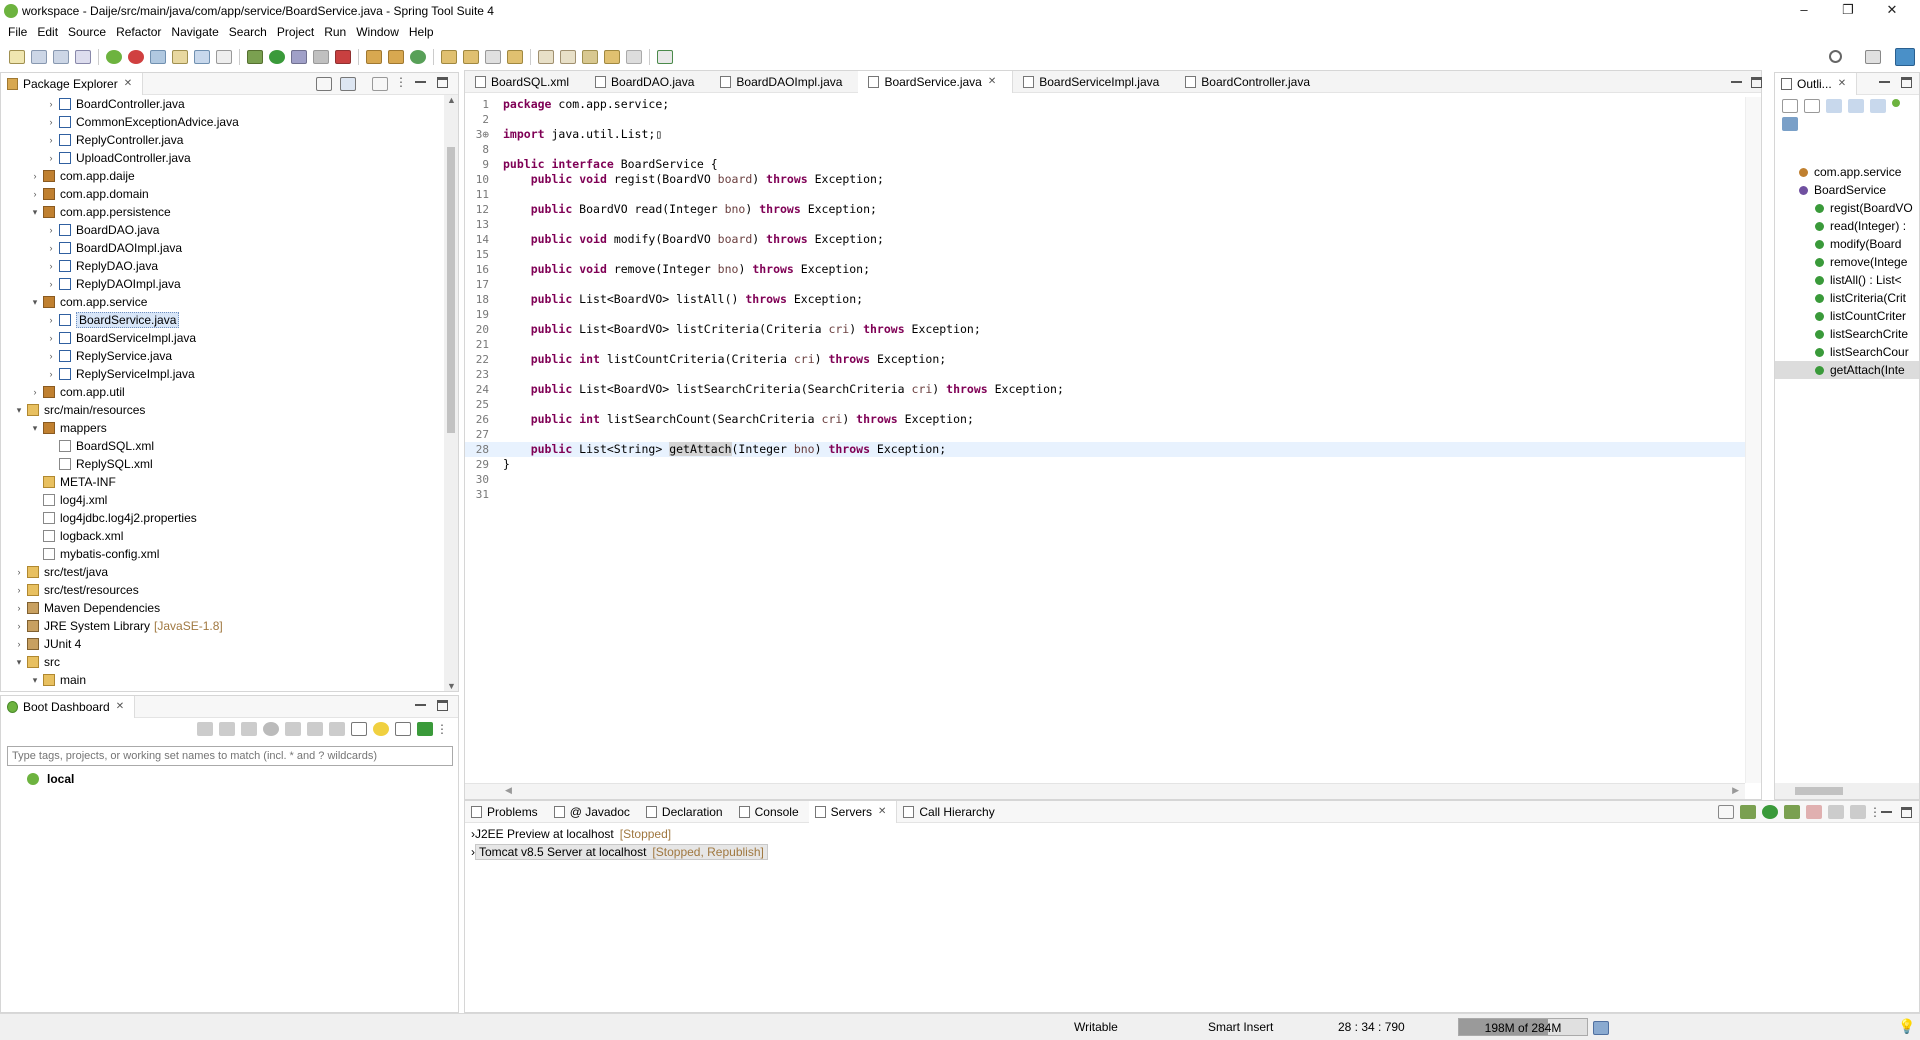 Image resolution: width=1920 pixels, height=1040 pixels. What do you see at coordinates (1113, 134) in the screenshot?
I see `code-line: 3⊕ import java.util.List;▯` at bounding box center [1113, 134].